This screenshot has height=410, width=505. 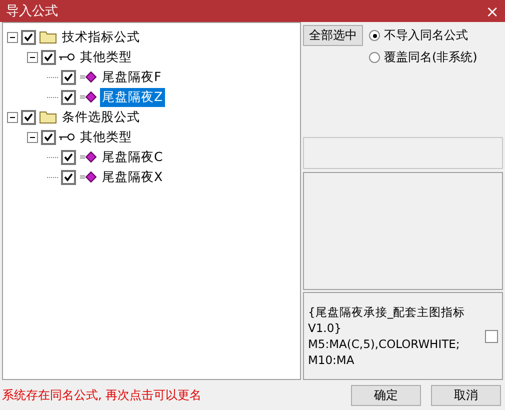 I want to click on tree-item: 技术指标公式, so click(x=101, y=37).